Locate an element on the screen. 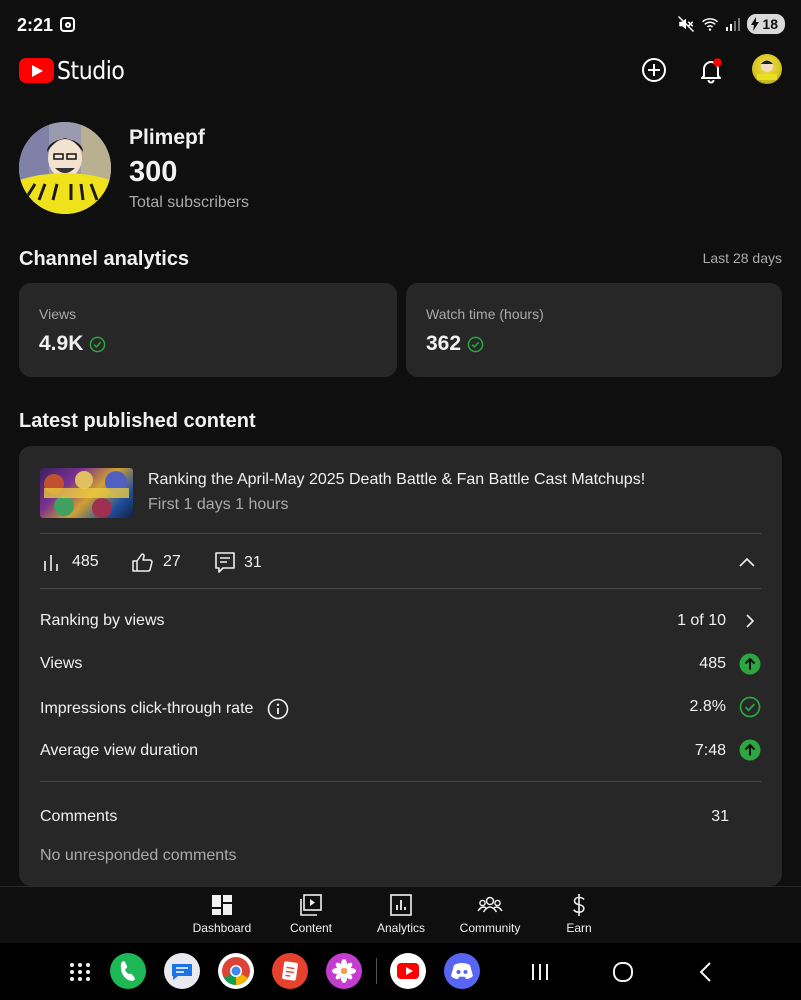 The width and height of the screenshot is (801, 1000). wifi-icon is located at coordinates (710, 24).